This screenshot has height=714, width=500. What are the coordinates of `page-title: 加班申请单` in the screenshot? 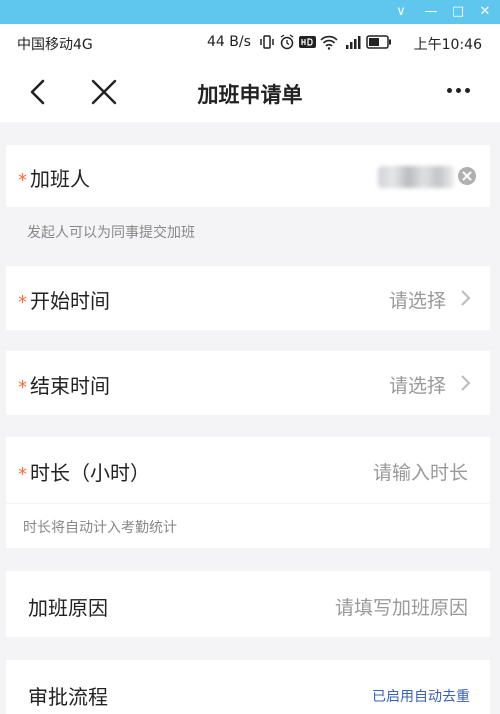 It's located at (250, 95).